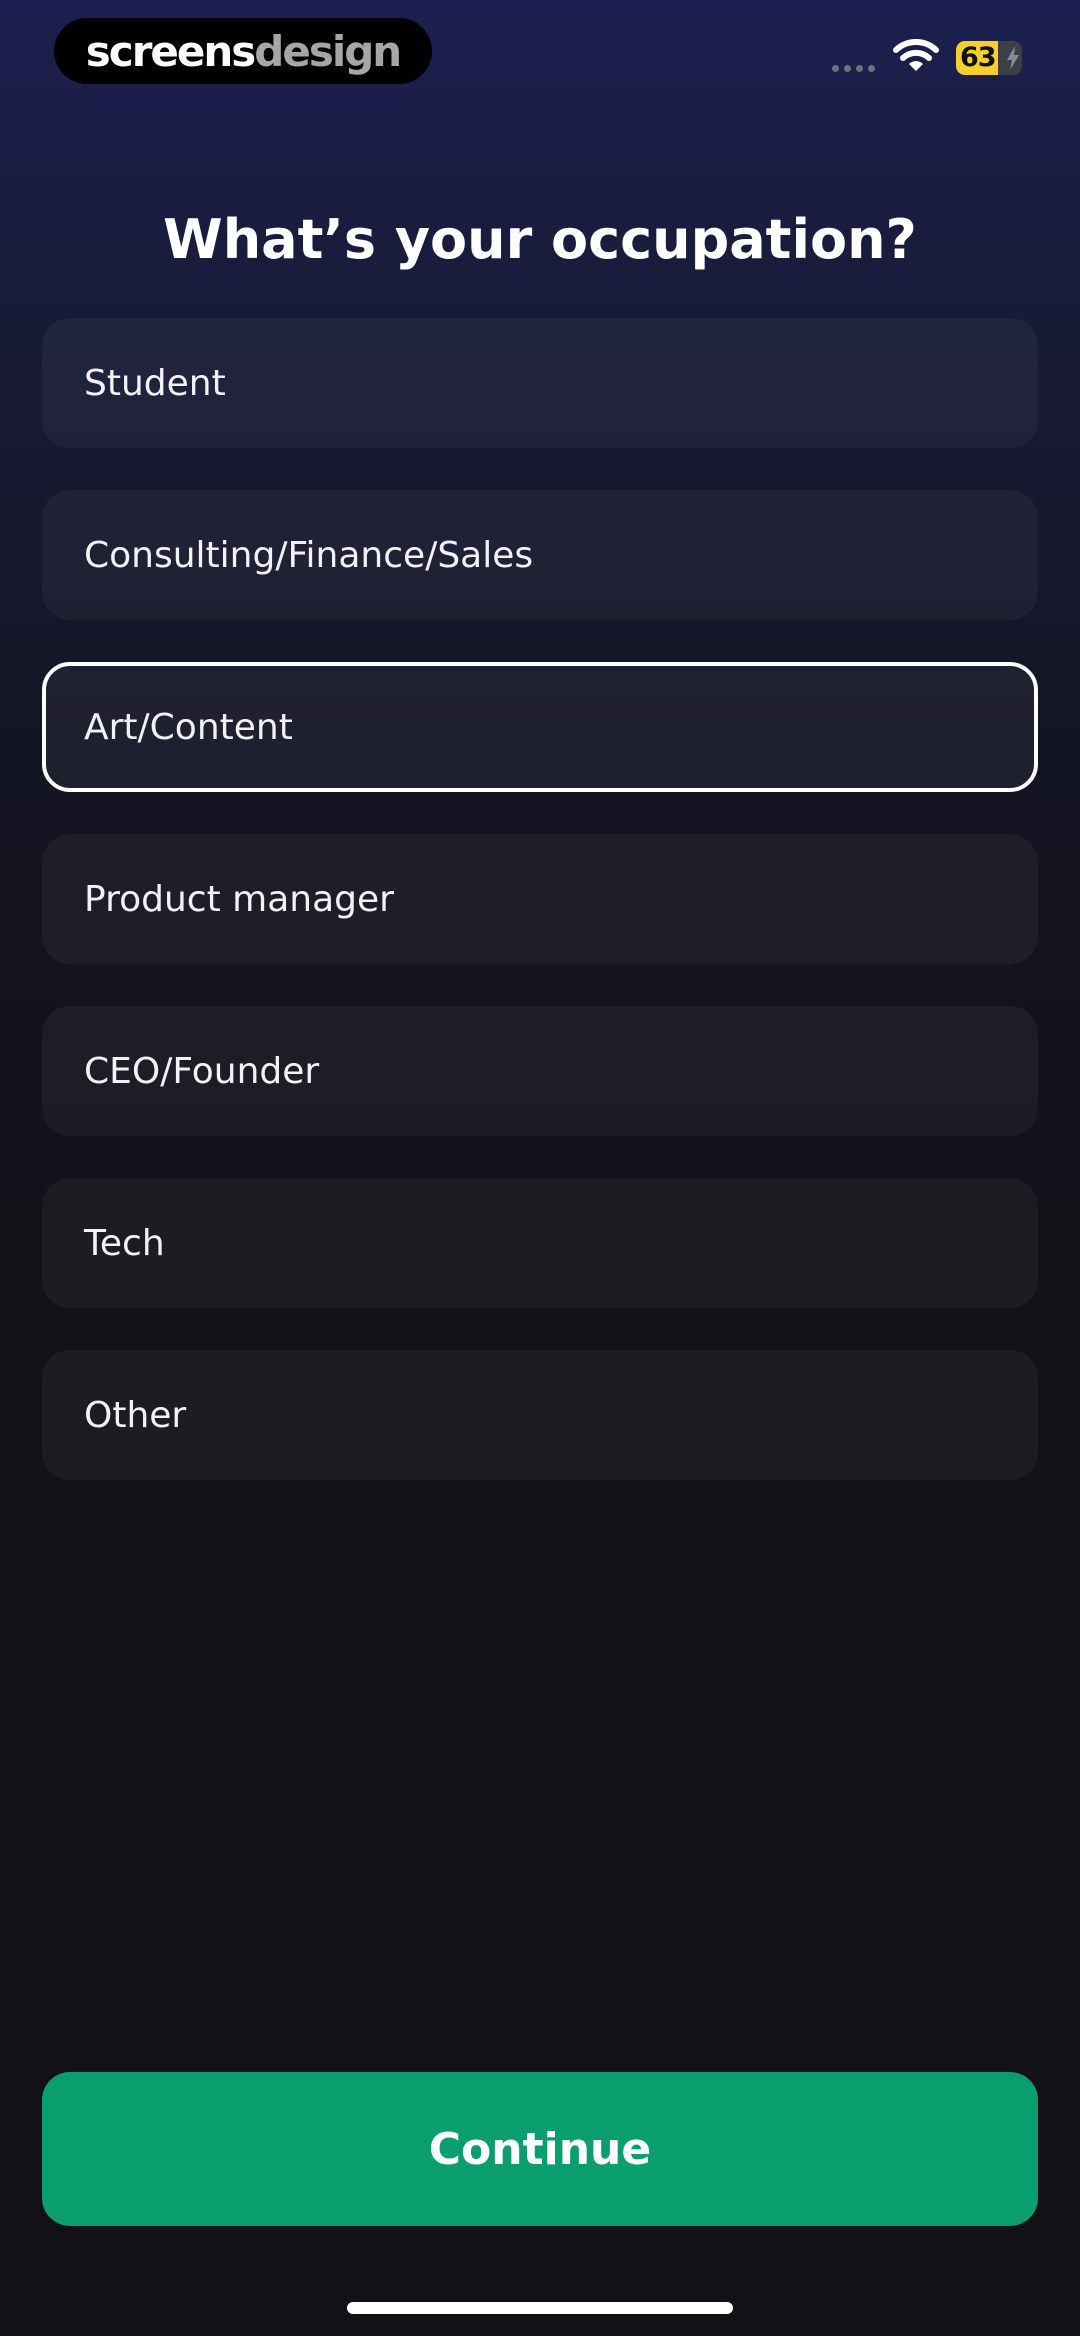 This screenshot has width=1080, height=2336. I want to click on battery-icon: 63, so click(989, 58).